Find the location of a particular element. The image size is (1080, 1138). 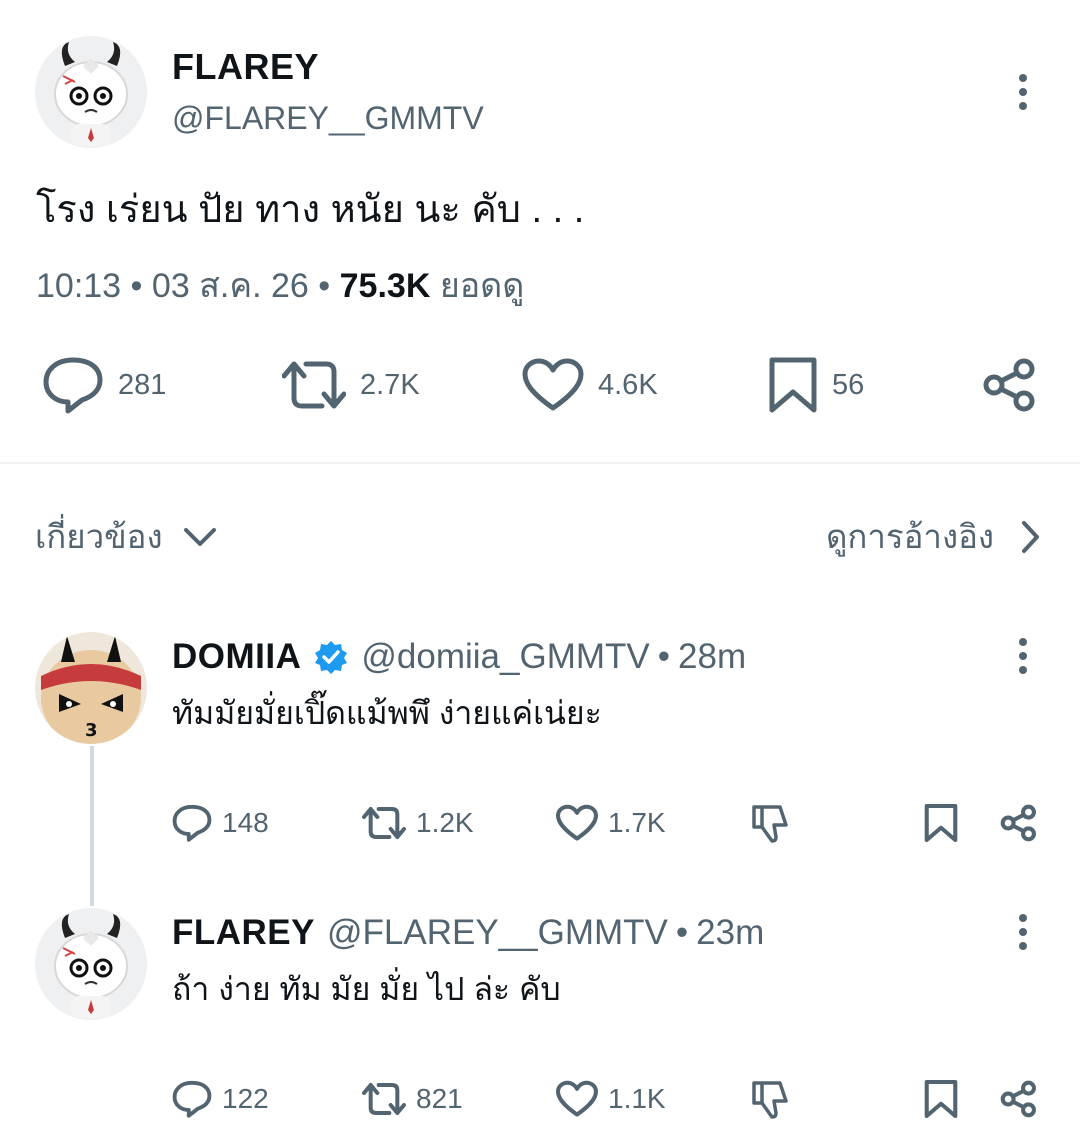

chevron-right-icon is located at coordinates (1030, 537).